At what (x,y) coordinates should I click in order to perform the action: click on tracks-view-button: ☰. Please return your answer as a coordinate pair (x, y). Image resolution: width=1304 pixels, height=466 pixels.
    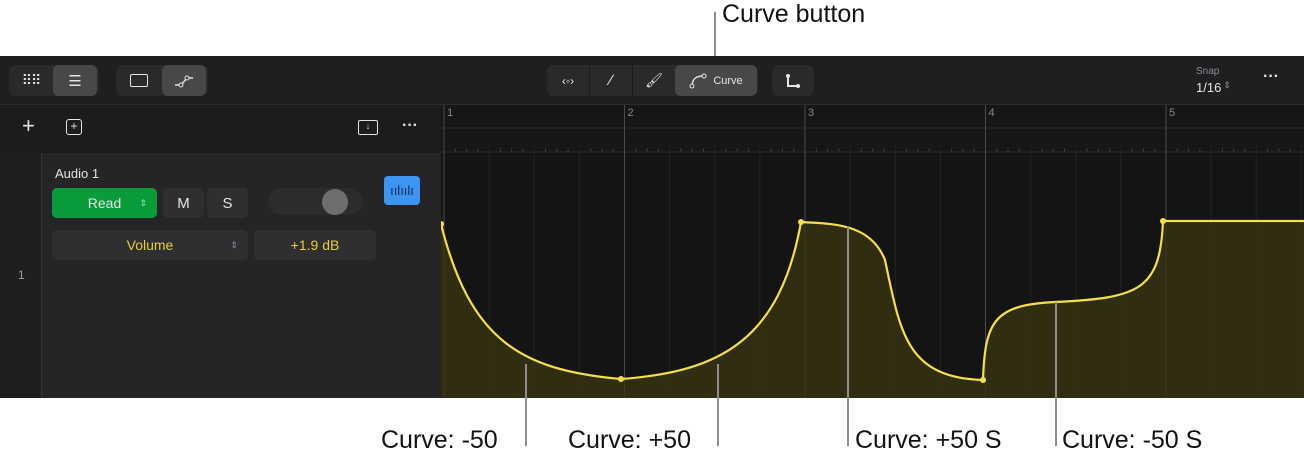
    Looking at the image, I should click on (75, 80).